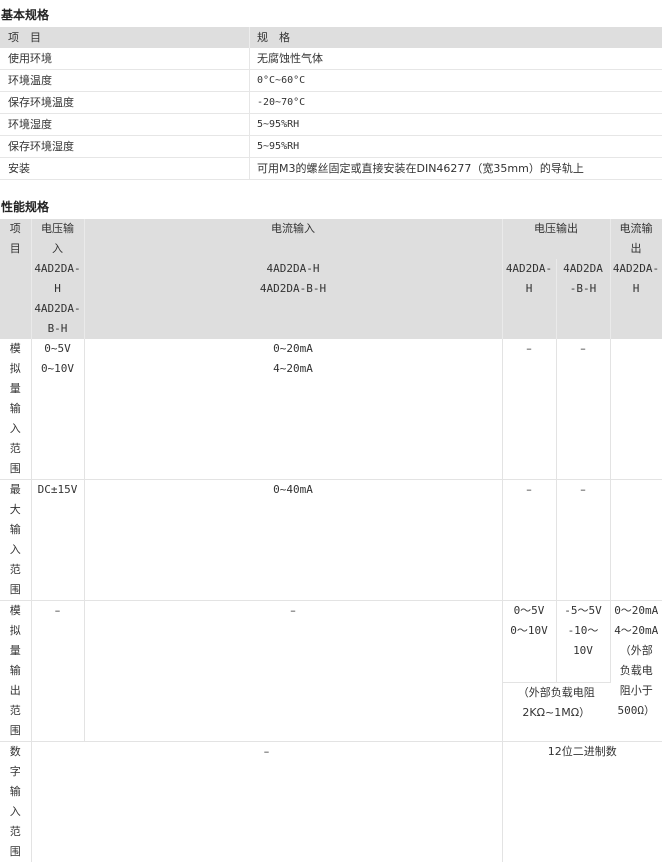 The height and width of the screenshot is (866, 662). I want to click on table-row: 使用环境 无腐蚀性气体, so click(331, 59).